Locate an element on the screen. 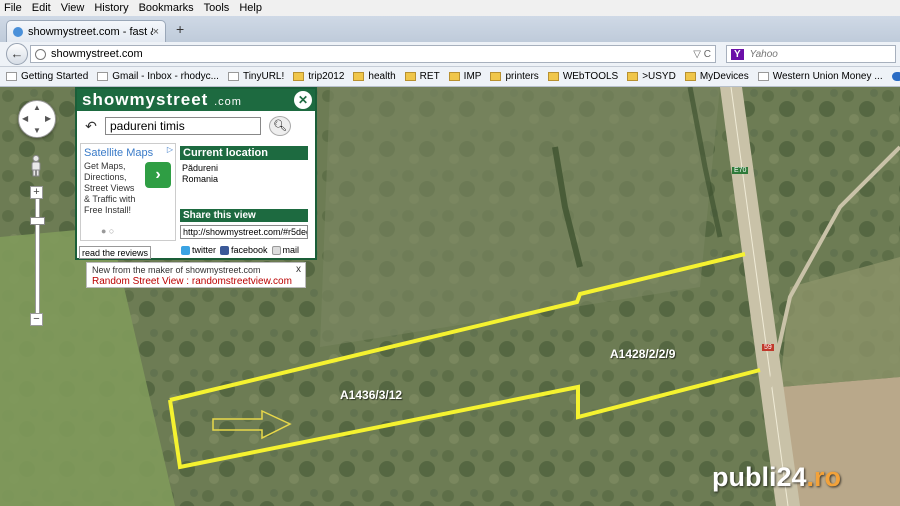  share-links: twitter facebook mail is located at coordinates (242, 250).